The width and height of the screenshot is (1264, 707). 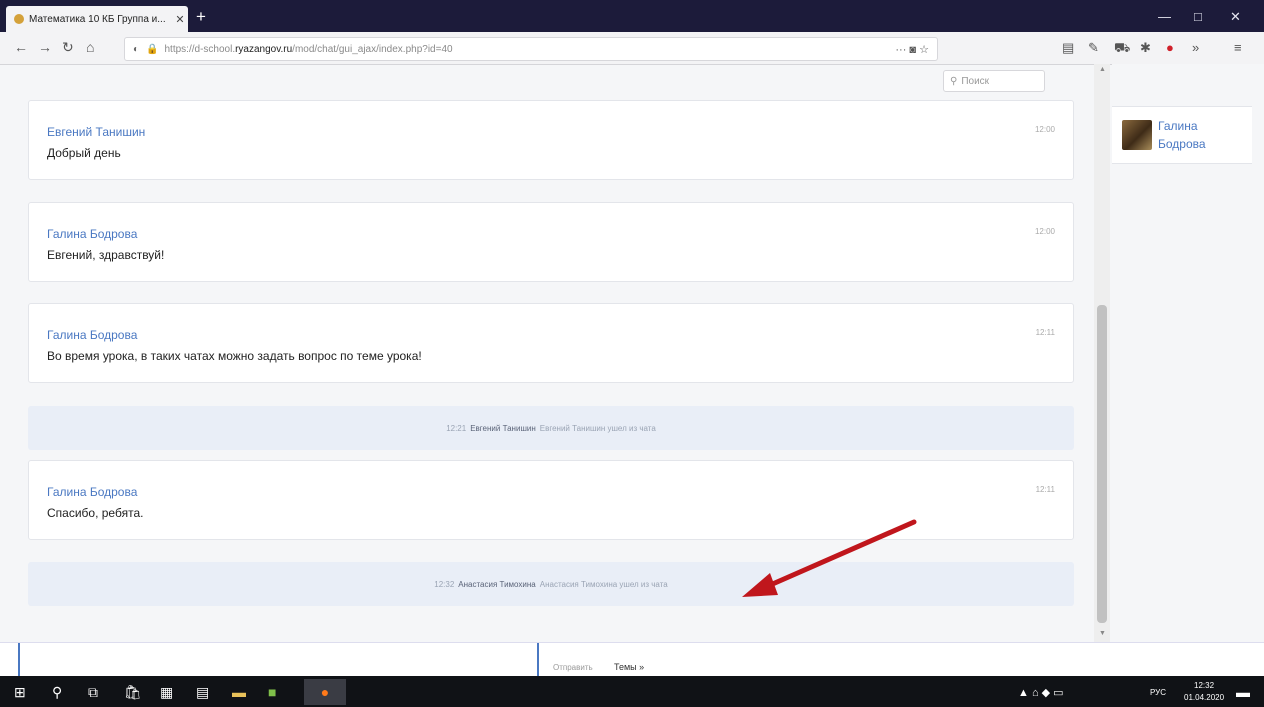 I want to click on clock-time: 12:32, so click(x=1204, y=685).